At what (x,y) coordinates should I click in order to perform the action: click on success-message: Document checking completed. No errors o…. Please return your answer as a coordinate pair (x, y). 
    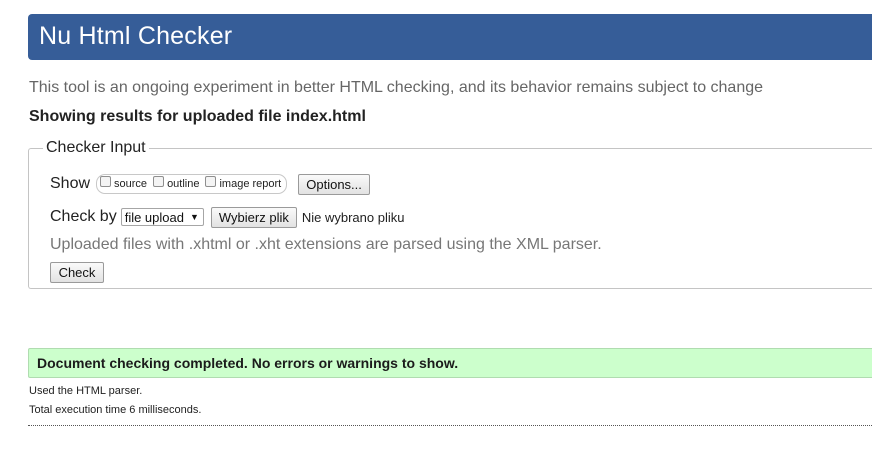
    Looking at the image, I should click on (248, 363).